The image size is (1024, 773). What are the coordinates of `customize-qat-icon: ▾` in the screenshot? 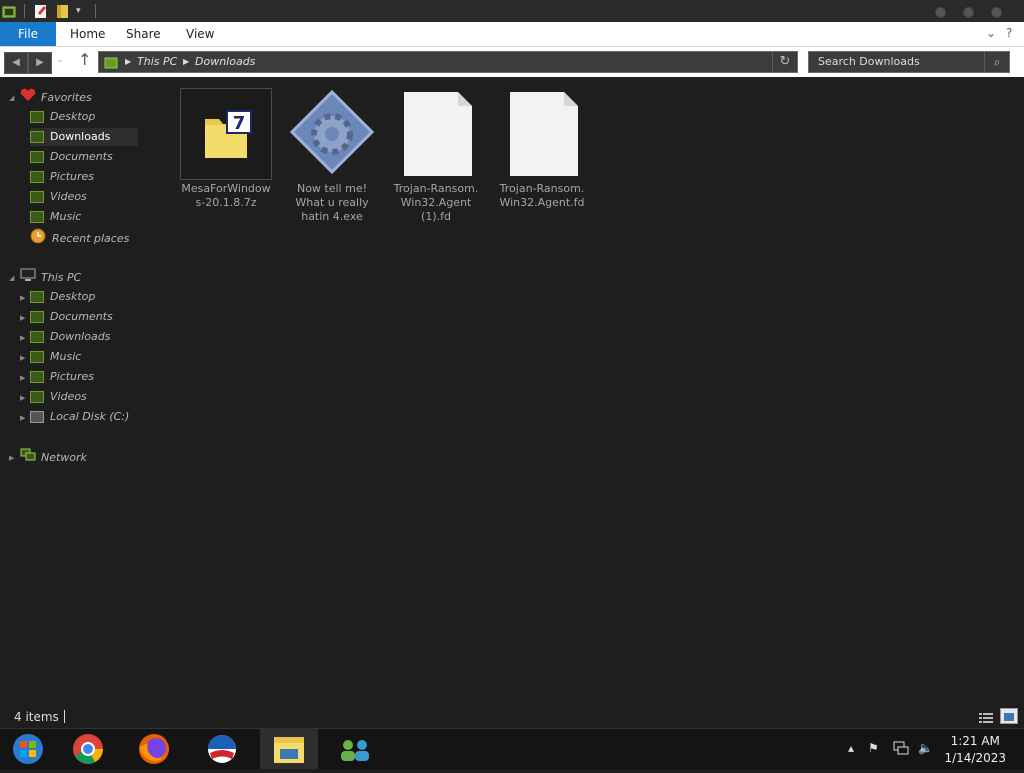 It's located at (83, 11).